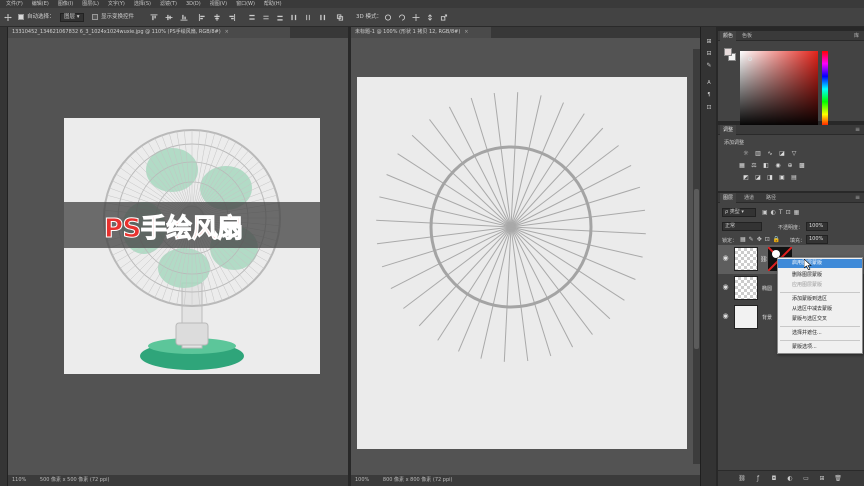 This screenshot has height=486, width=864. I want to click on brightness-icon: ☼, so click(746, 153).